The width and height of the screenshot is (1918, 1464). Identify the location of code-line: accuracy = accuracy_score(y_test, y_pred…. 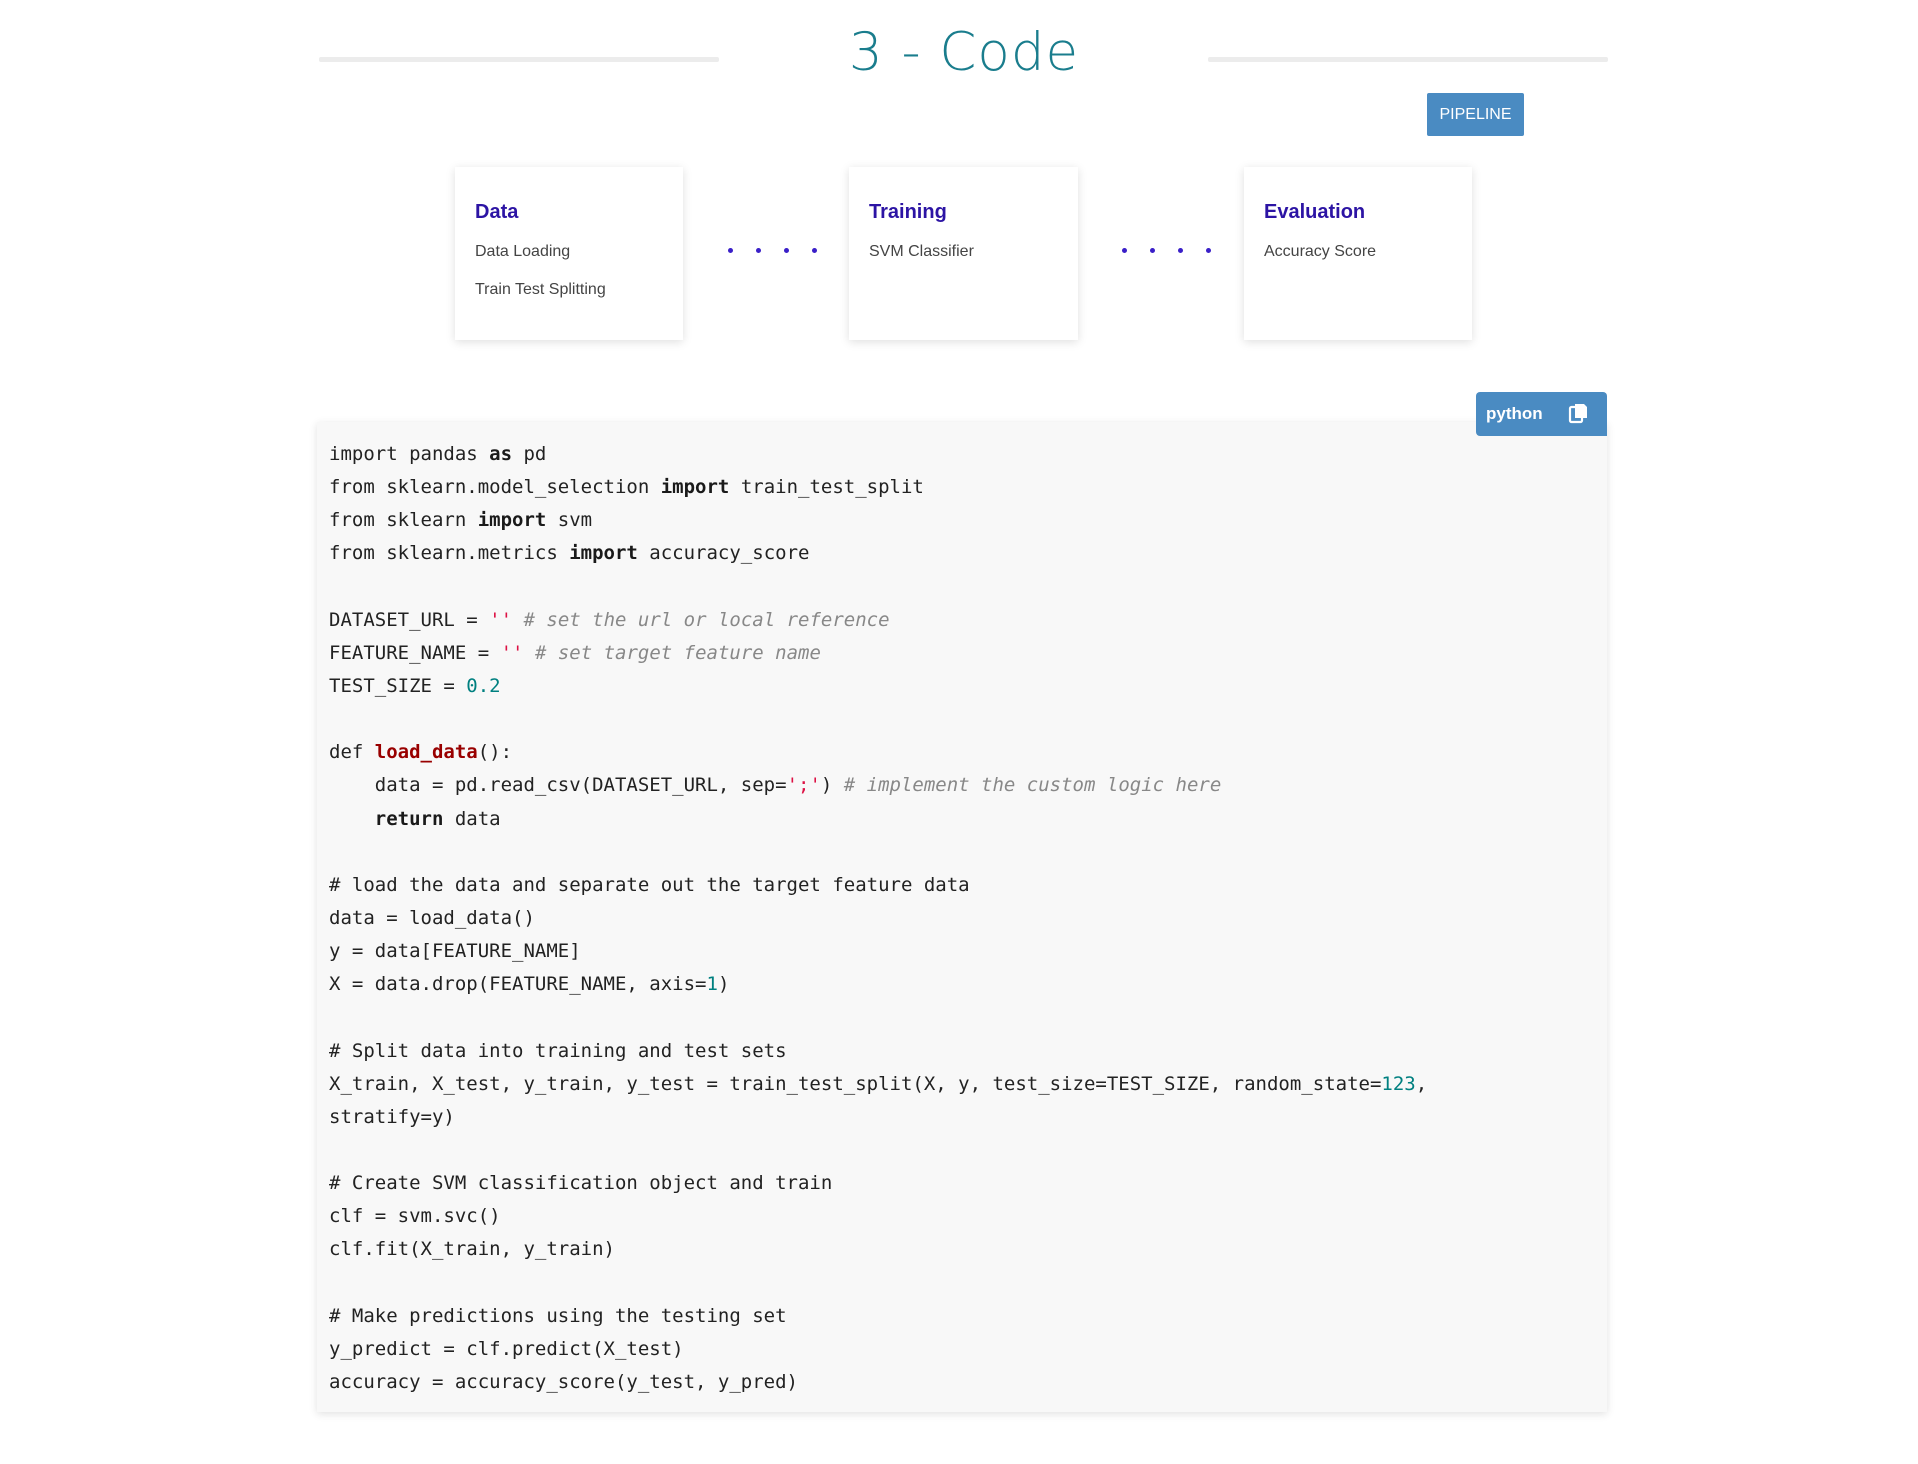
(878, 1382).